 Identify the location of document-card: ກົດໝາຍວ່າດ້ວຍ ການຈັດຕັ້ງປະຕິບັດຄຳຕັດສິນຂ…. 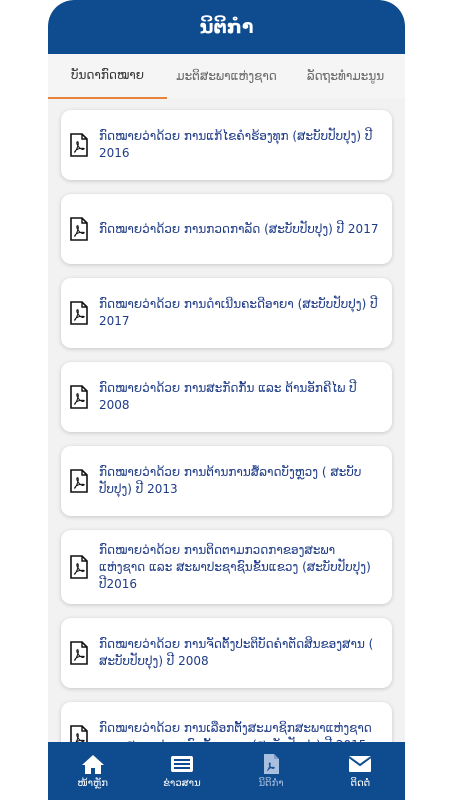
(226, 653).